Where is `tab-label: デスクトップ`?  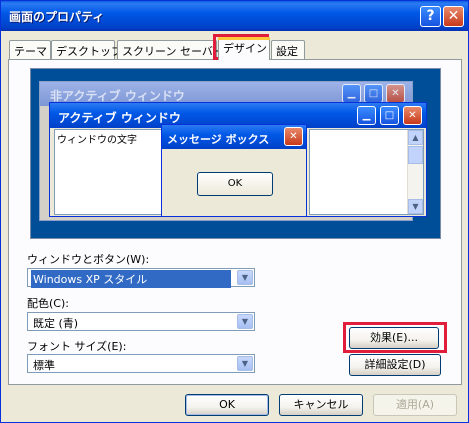 tab-label: デスクトップ is located at coordinates (89, 51).